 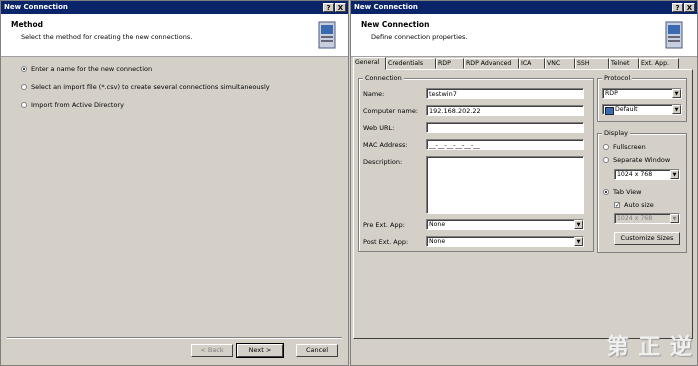 What do you see at coordinates (411, 63) in the screenshot?
I see `tab-credentials: Credentials` at bounding box center [411, 63].